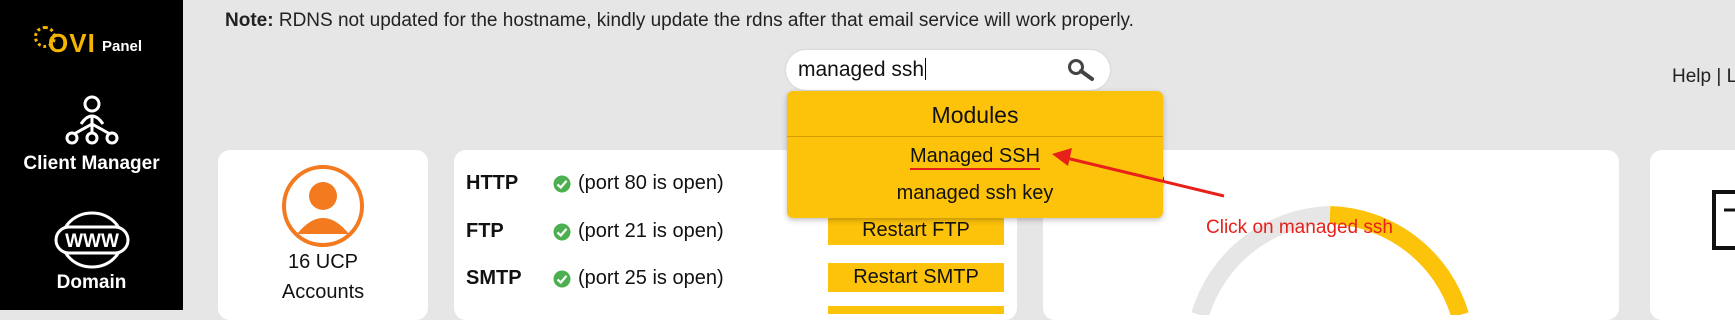 The width and height of the screenshot is (1735, 320). What do you see at coordinates (1703, 77) in the screenshot?
I see `help-link: Help | L` at bounding box center [1703, 77].